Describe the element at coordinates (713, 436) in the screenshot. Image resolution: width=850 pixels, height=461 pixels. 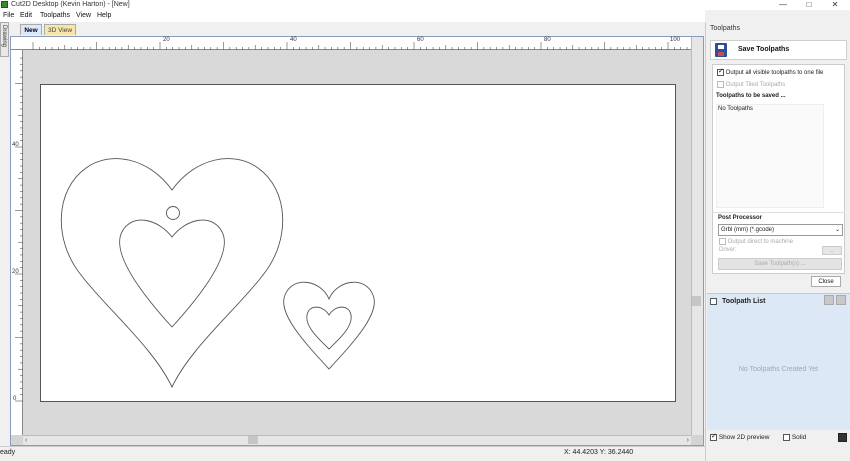
I see `show-2d-checkbox` at that location.